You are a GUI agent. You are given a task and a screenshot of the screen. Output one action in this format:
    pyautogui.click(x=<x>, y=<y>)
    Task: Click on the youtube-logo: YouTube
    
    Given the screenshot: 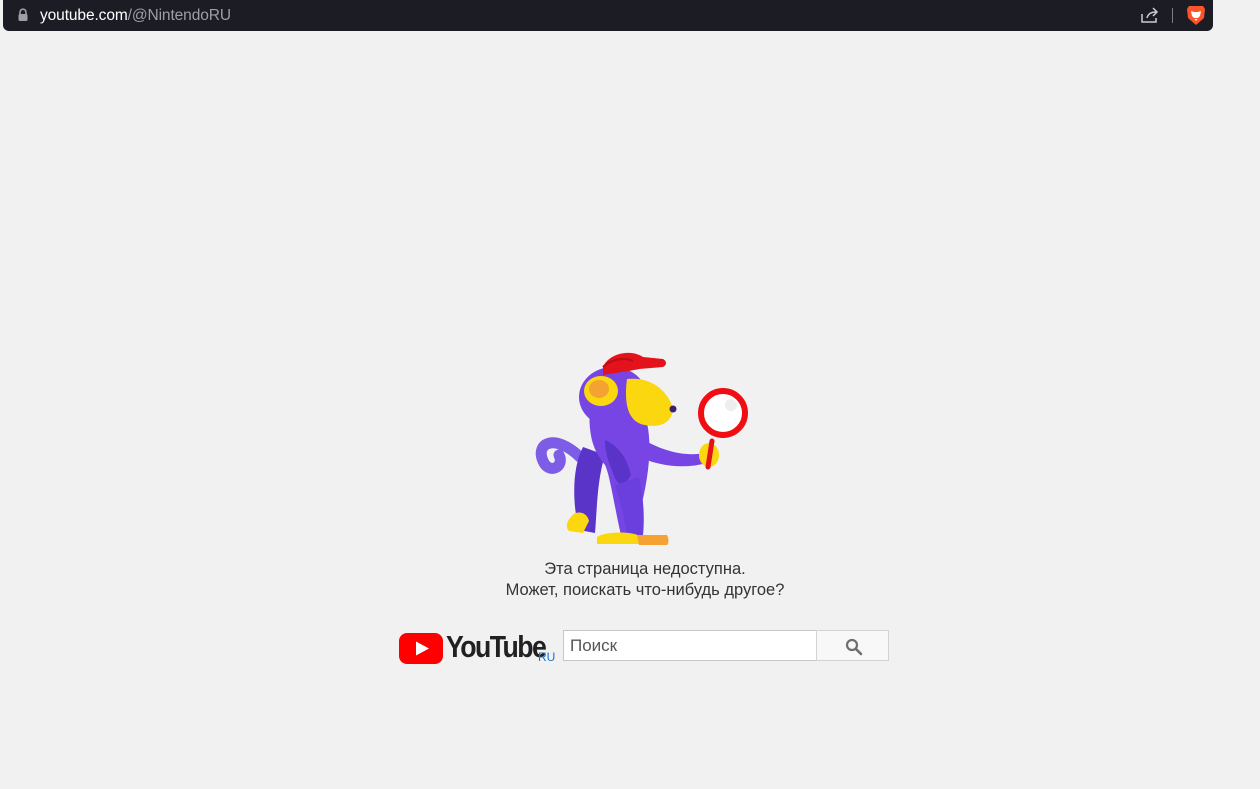 What is the action you would take?
    pyautogui.click(x=473, y=646)
    